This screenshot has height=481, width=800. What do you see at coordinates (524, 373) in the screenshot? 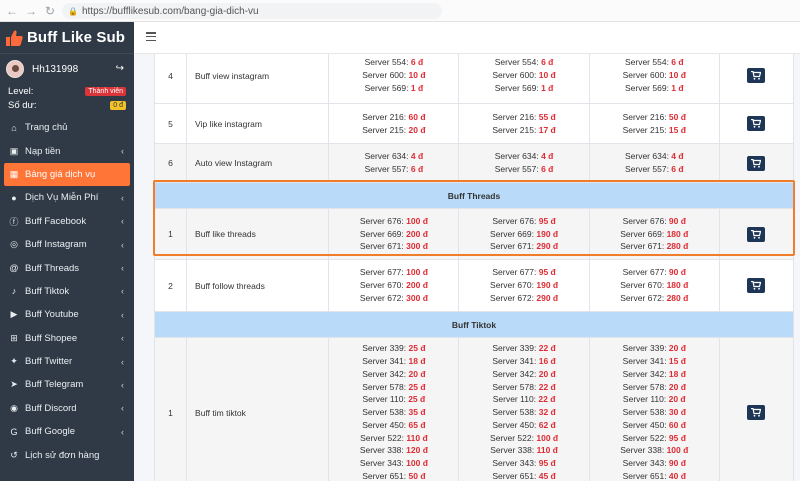
I see `price-line: Server 342: 20 đ` at bounding box center [524, 373].